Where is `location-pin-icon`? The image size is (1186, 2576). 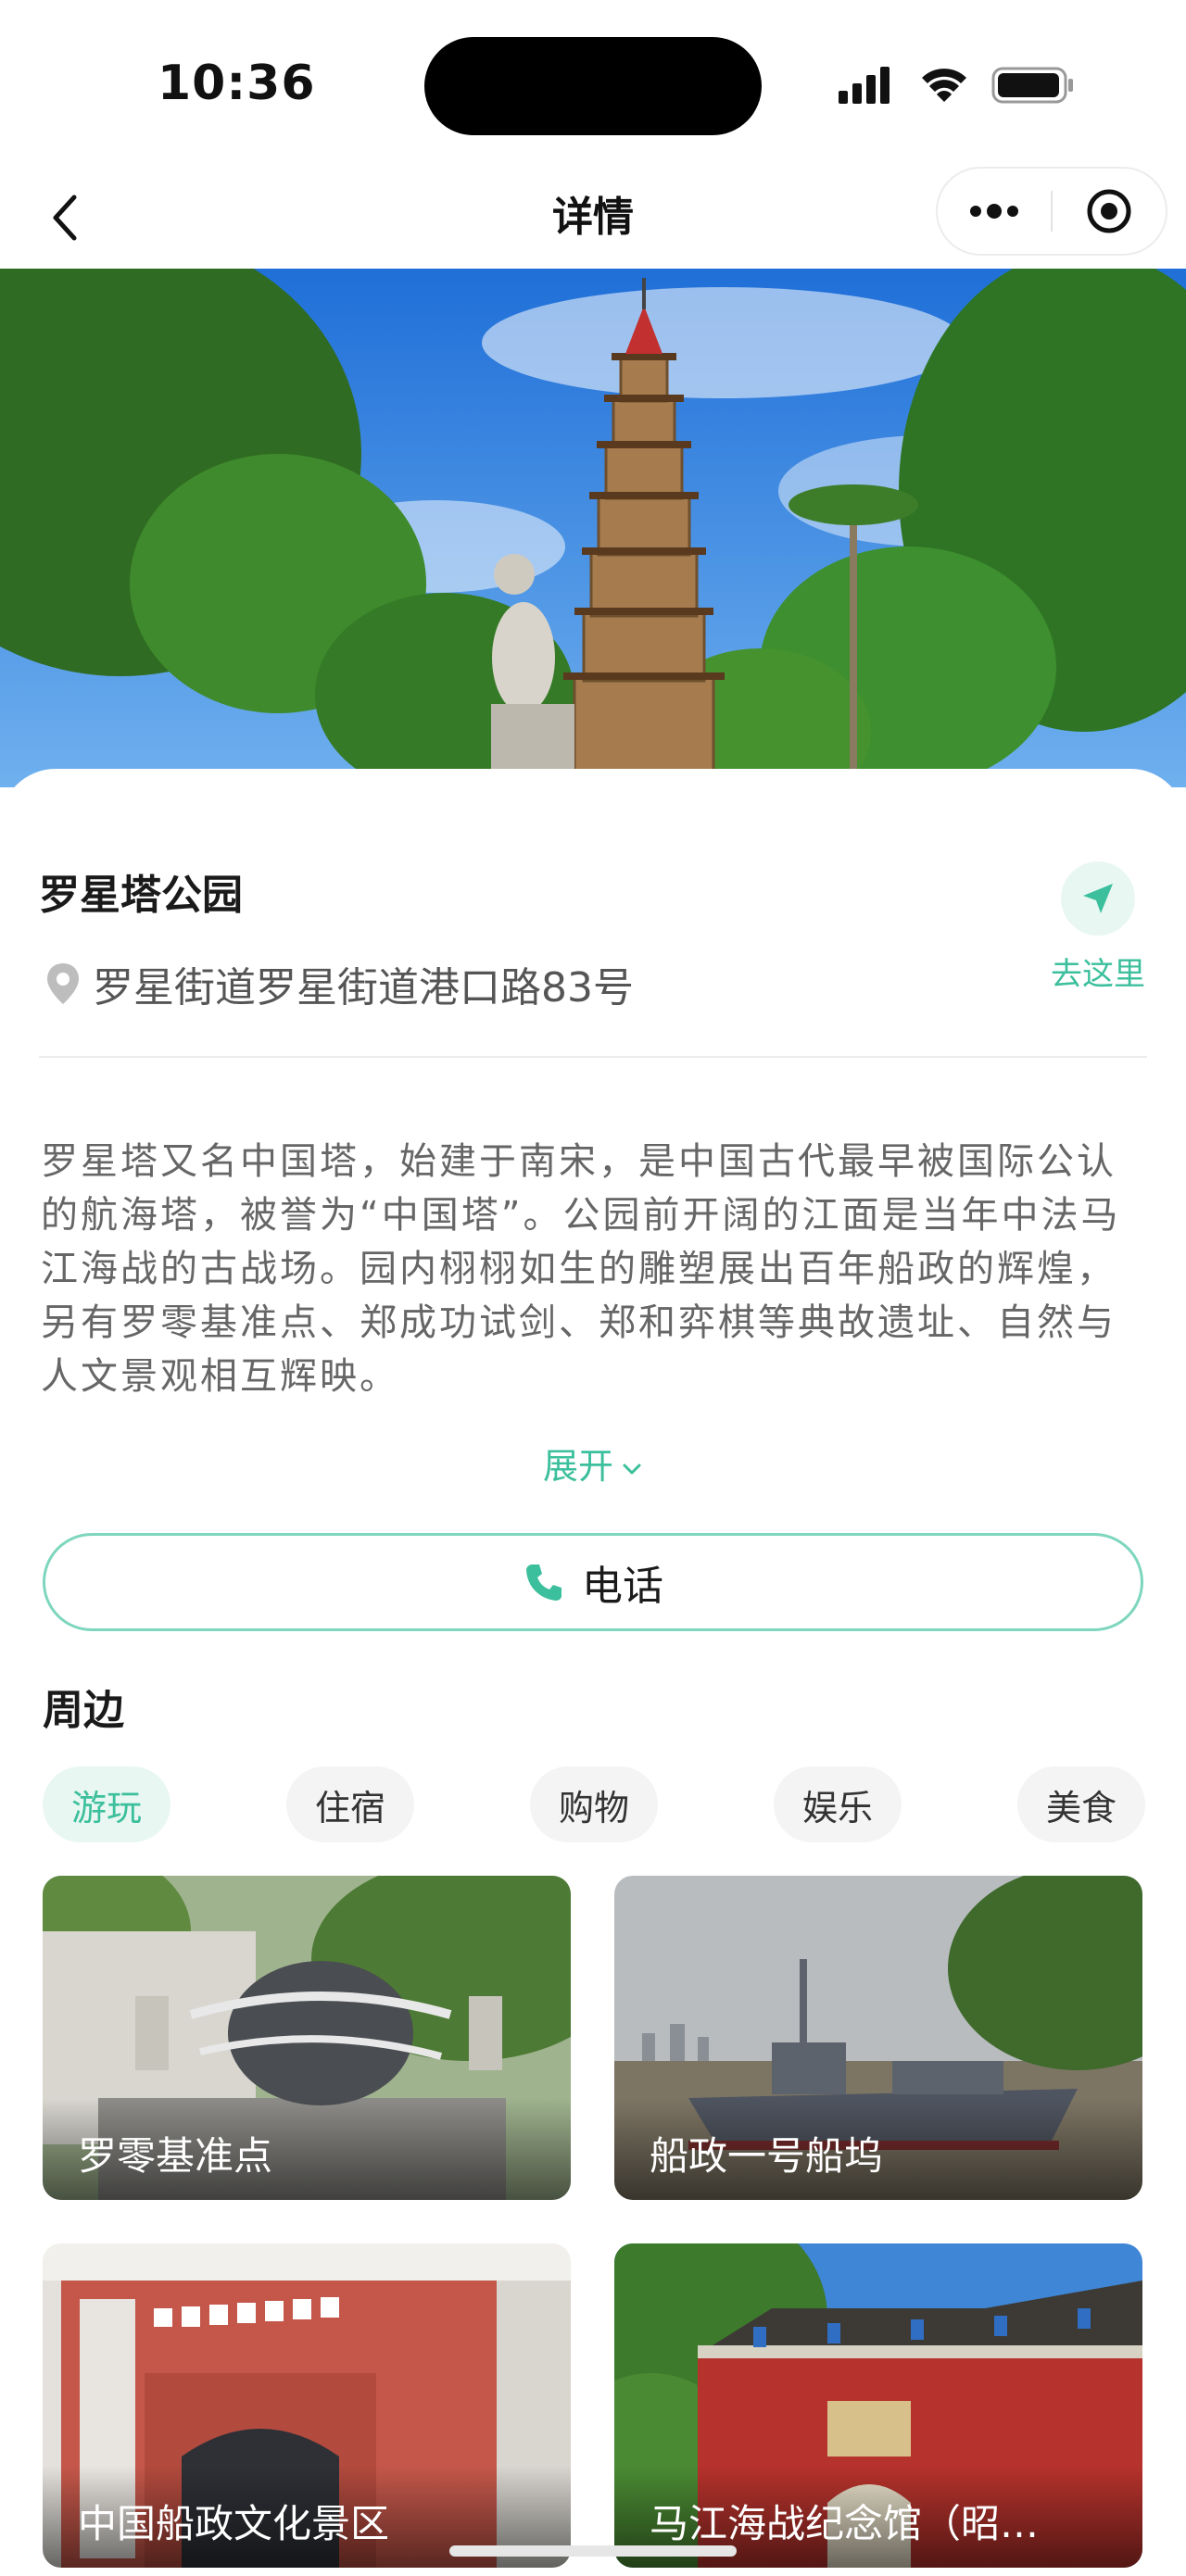 location-pin-icon is located at coordinates (63, 983).